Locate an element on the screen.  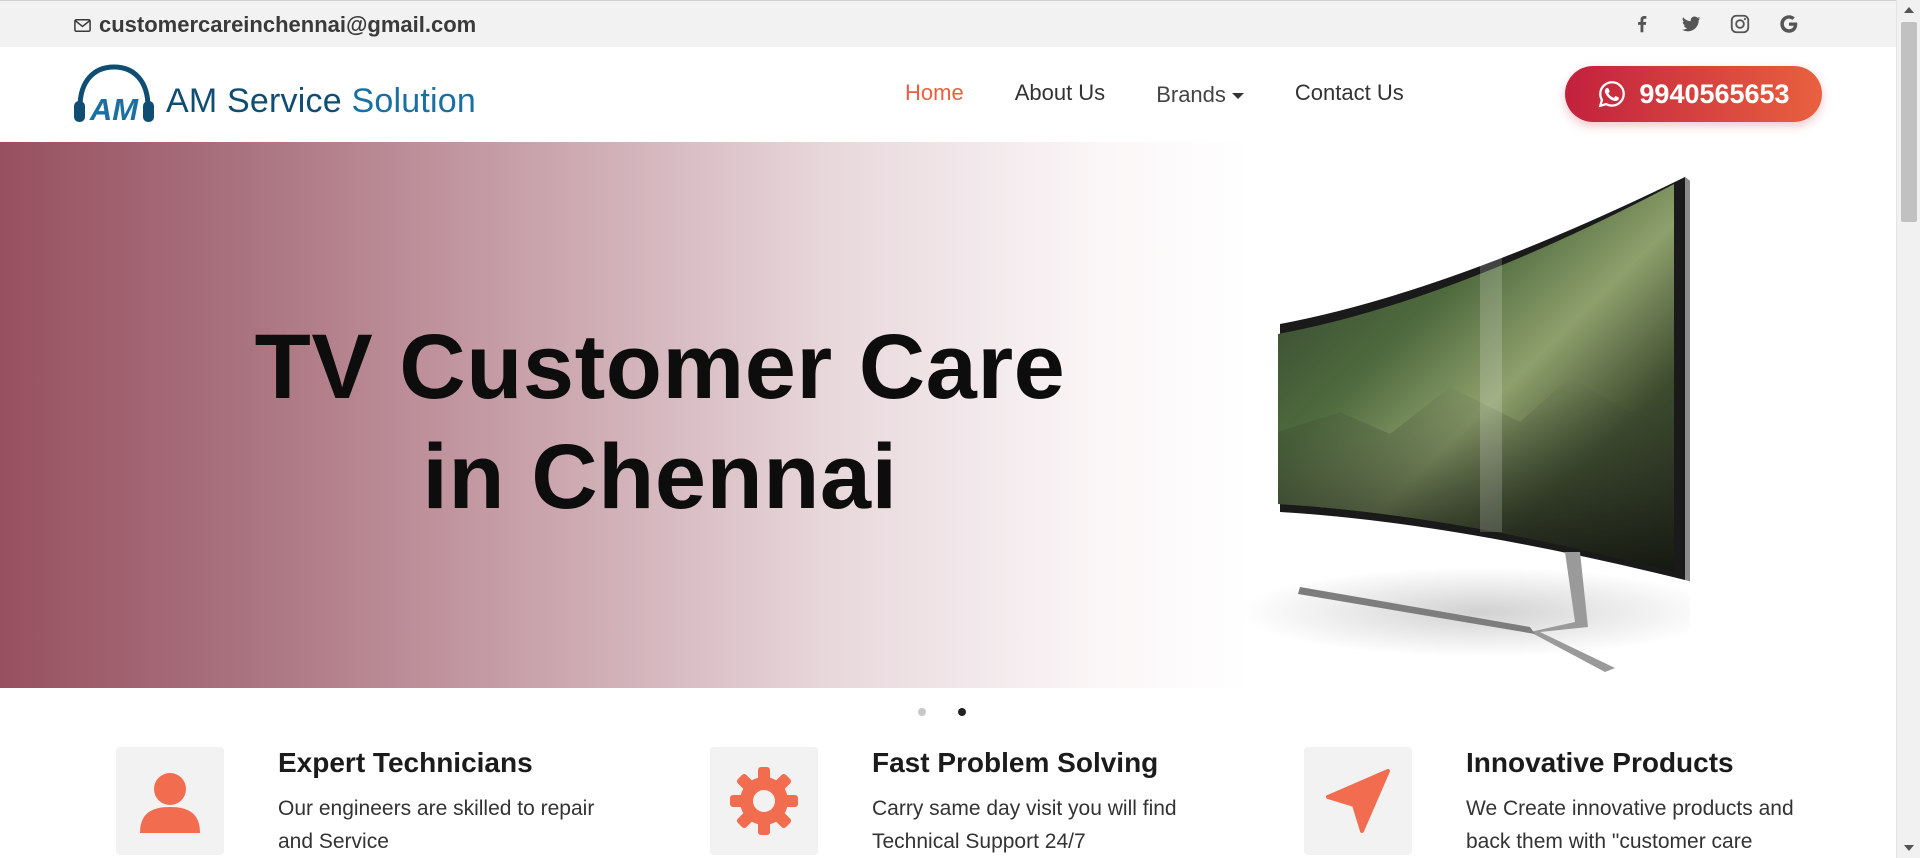
nav-item-brands: Brands is located at coordinates (1200, 92).